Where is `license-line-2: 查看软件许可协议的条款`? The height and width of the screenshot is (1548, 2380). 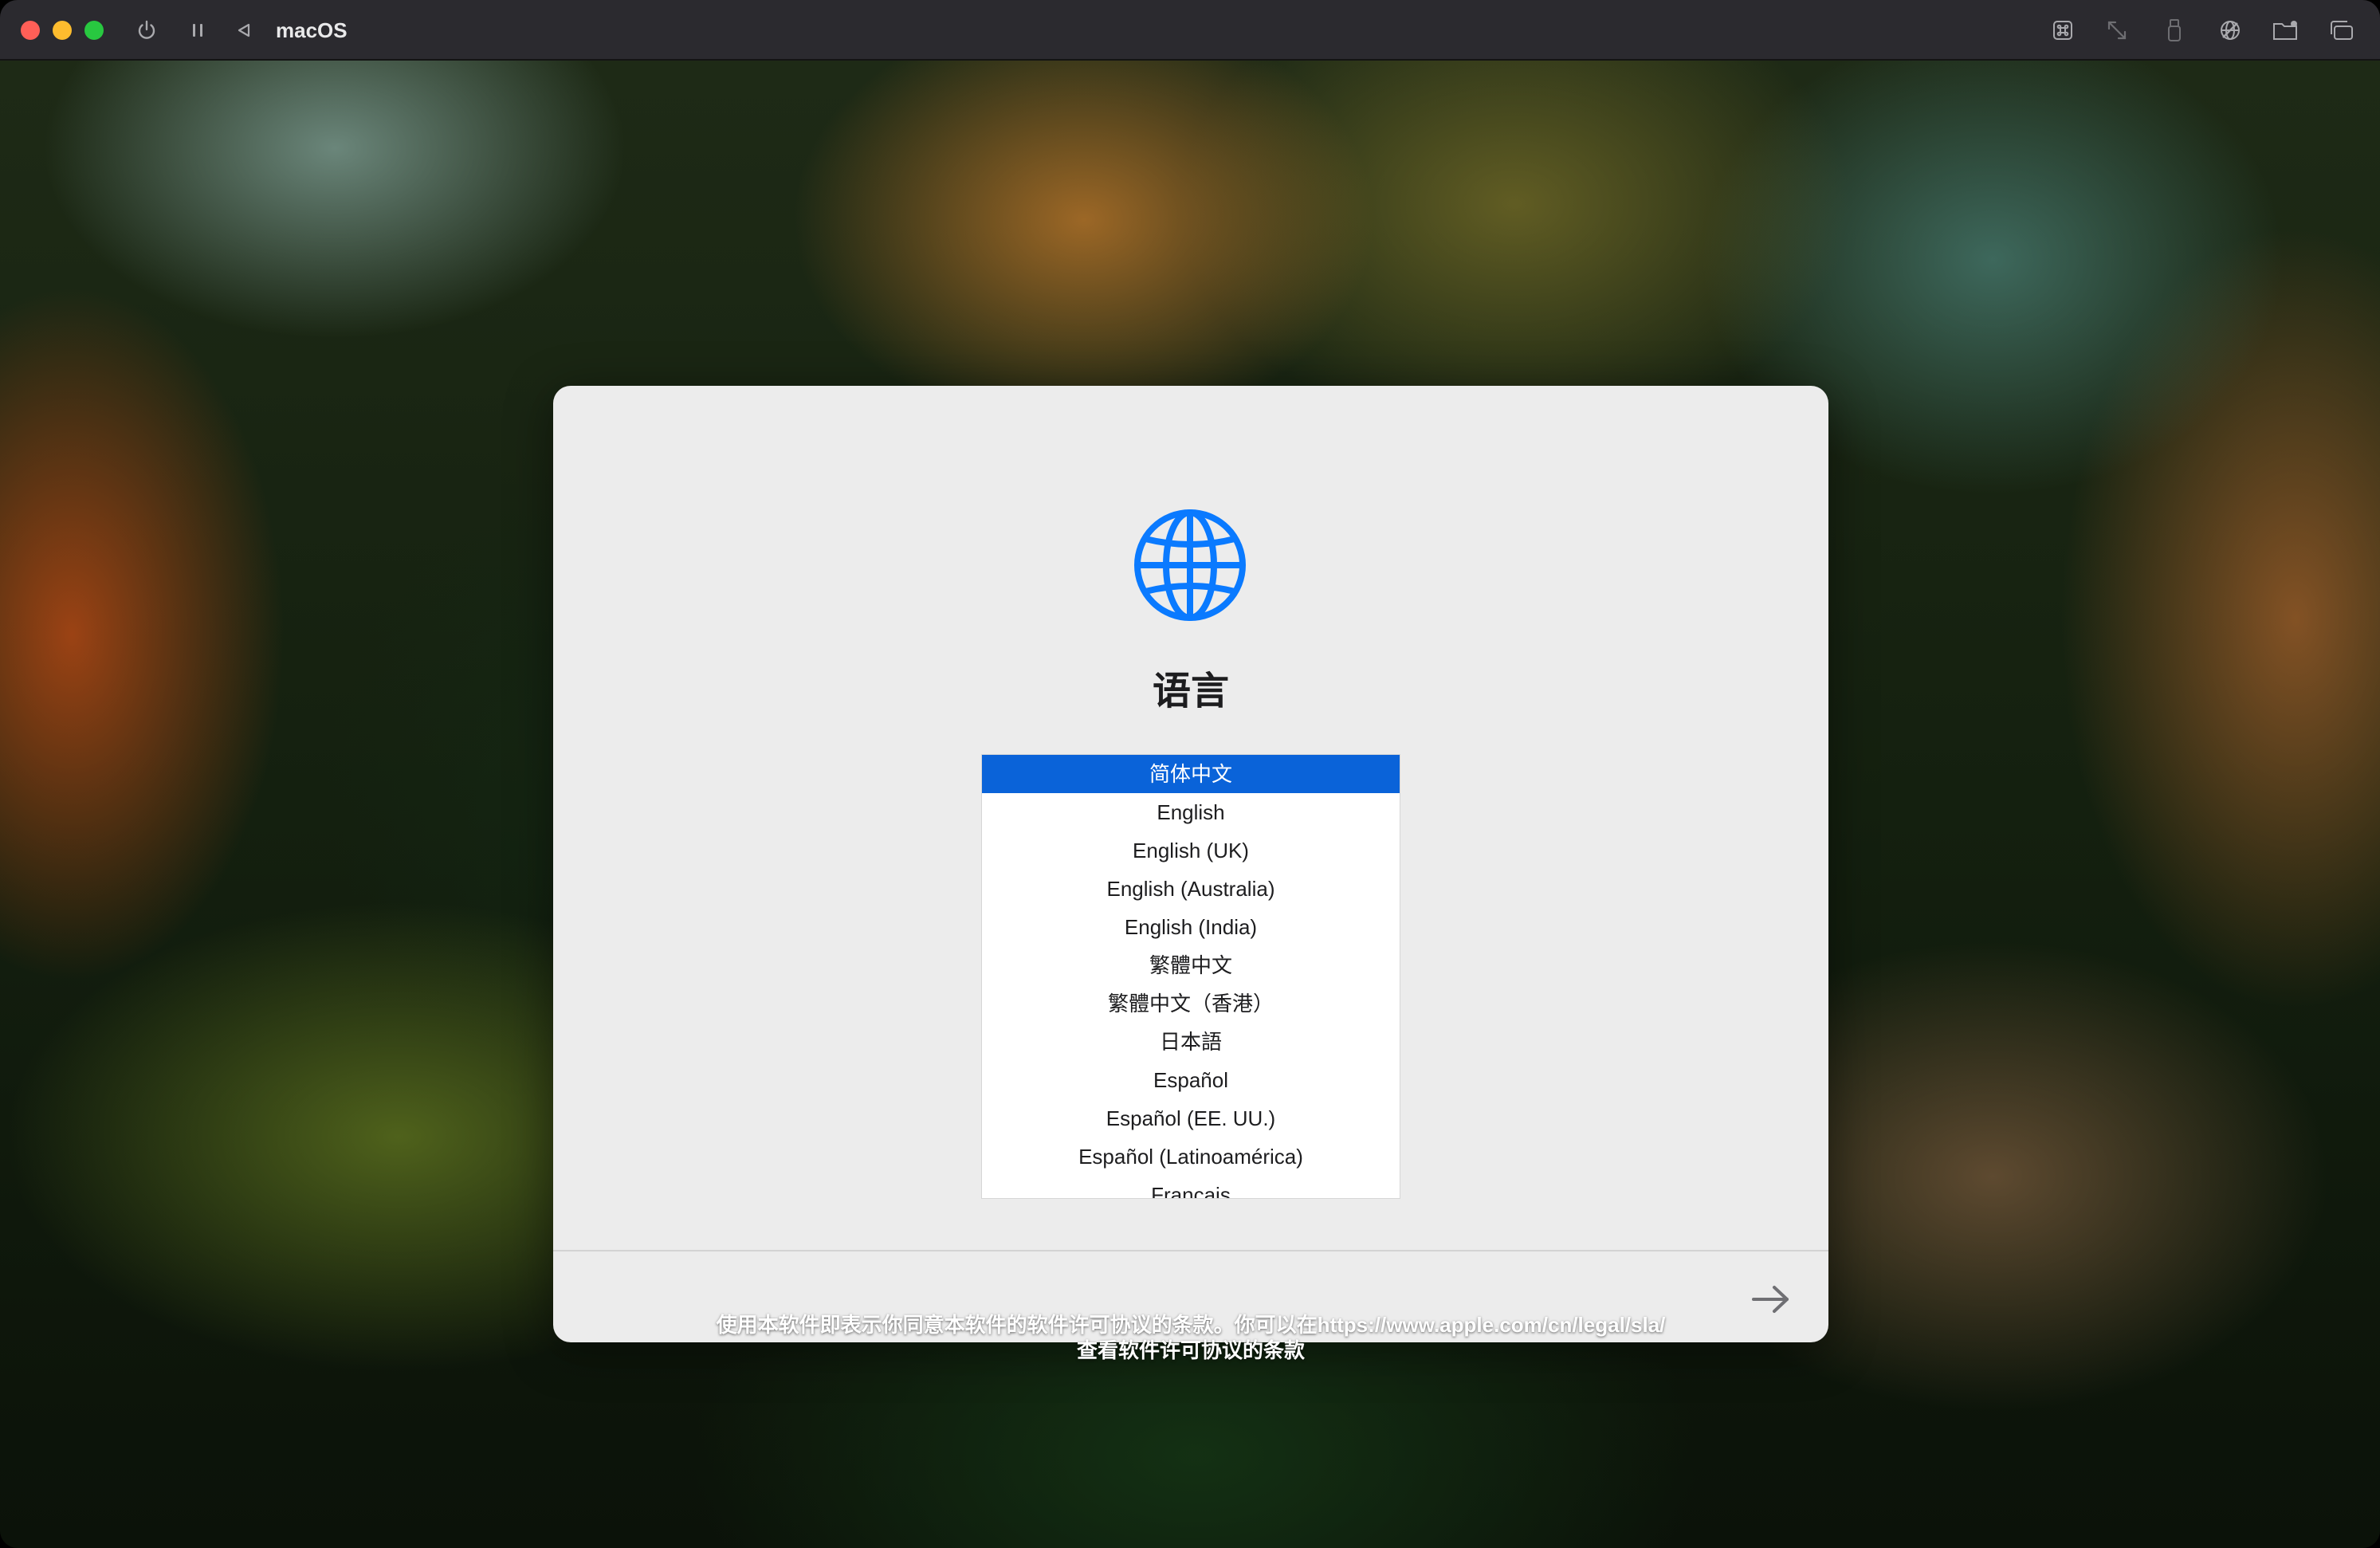 license-line-2: 查看软件许可协议的条款 is located at coordinates (1190, 1350).